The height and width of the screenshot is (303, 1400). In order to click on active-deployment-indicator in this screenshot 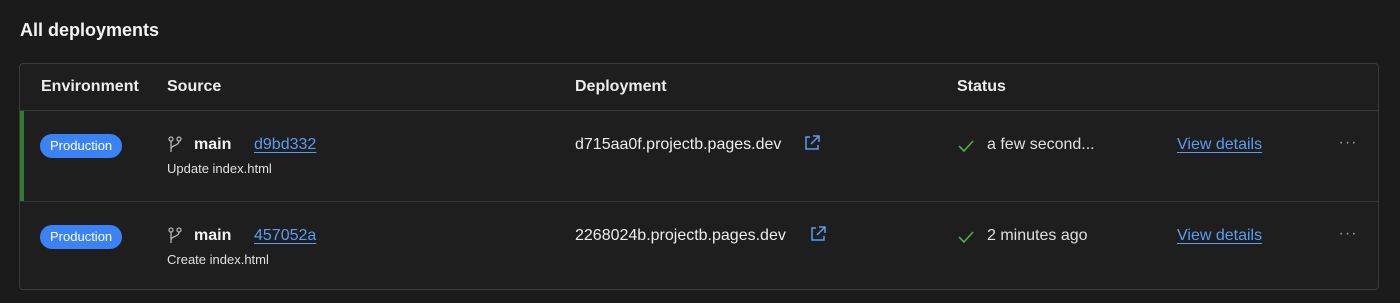, I will do `click(22, 156)`.